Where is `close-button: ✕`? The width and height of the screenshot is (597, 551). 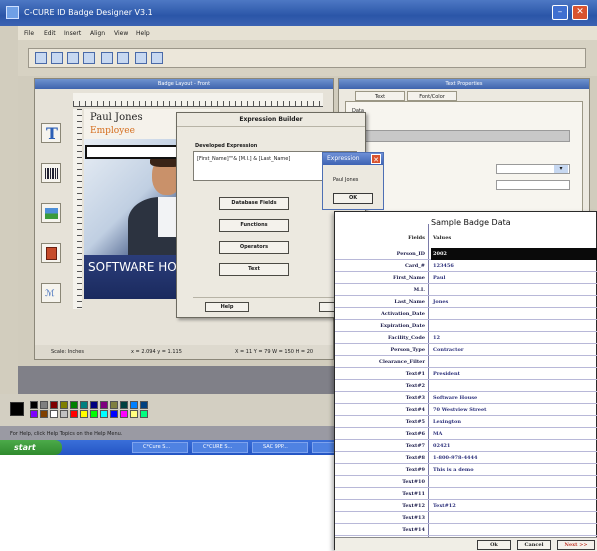
close-button: ✕ is located at coordinates (580, 12).